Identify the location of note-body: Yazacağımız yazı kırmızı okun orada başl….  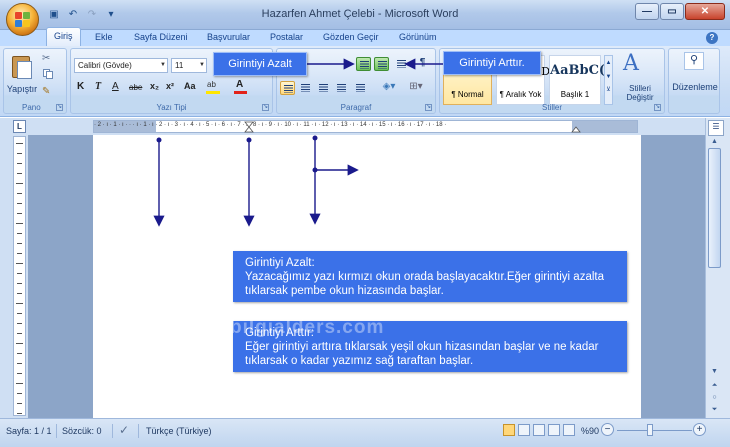
(424, 284).